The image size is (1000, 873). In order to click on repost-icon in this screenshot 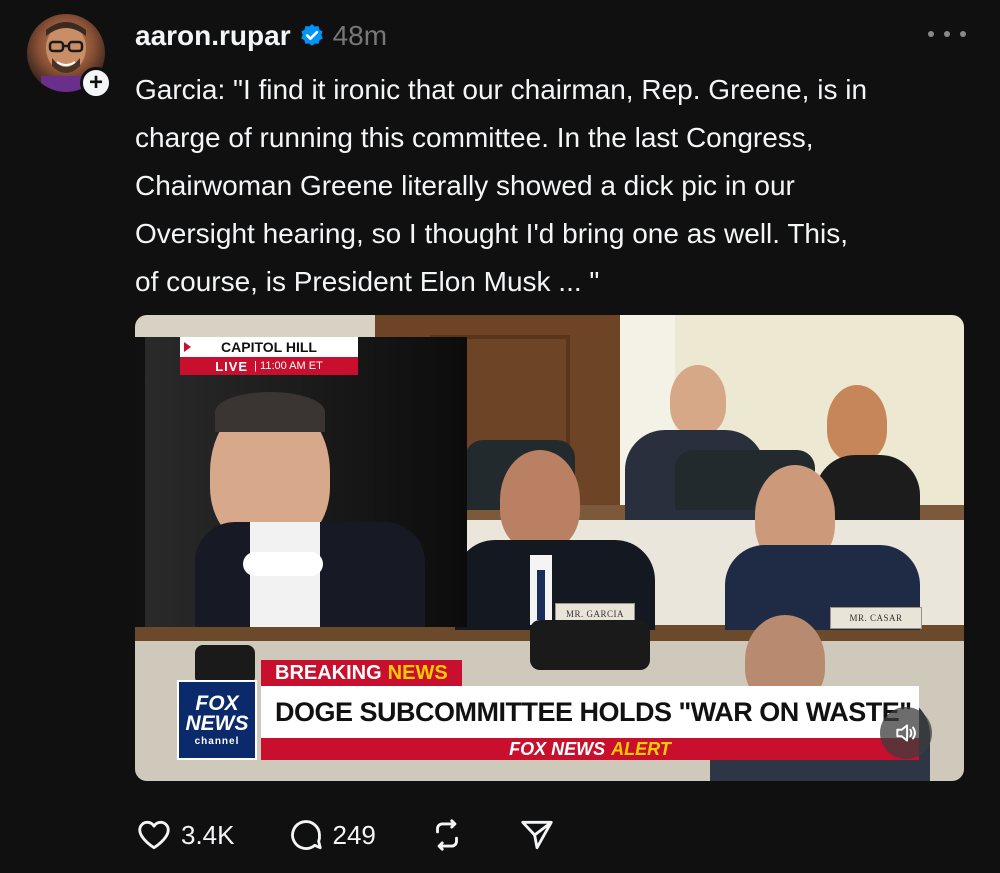, I will do `click(446, 835)`.